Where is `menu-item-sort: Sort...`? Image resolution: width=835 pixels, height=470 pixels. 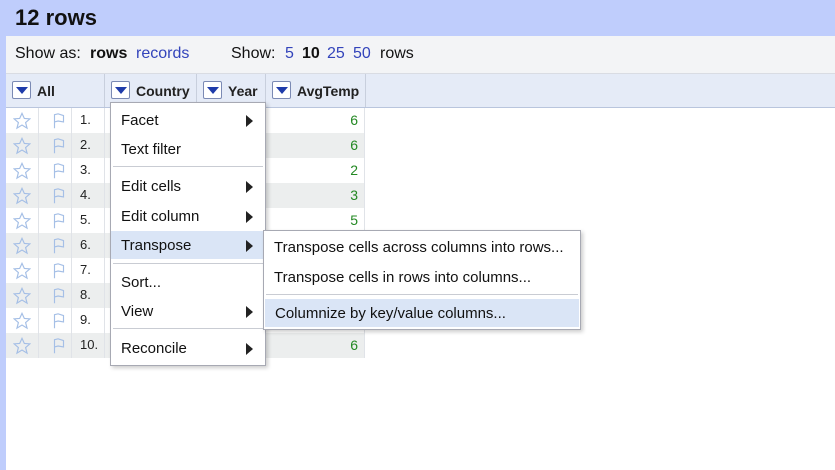
menu-item-sort: Sort... is located at coordinates (188, 282).